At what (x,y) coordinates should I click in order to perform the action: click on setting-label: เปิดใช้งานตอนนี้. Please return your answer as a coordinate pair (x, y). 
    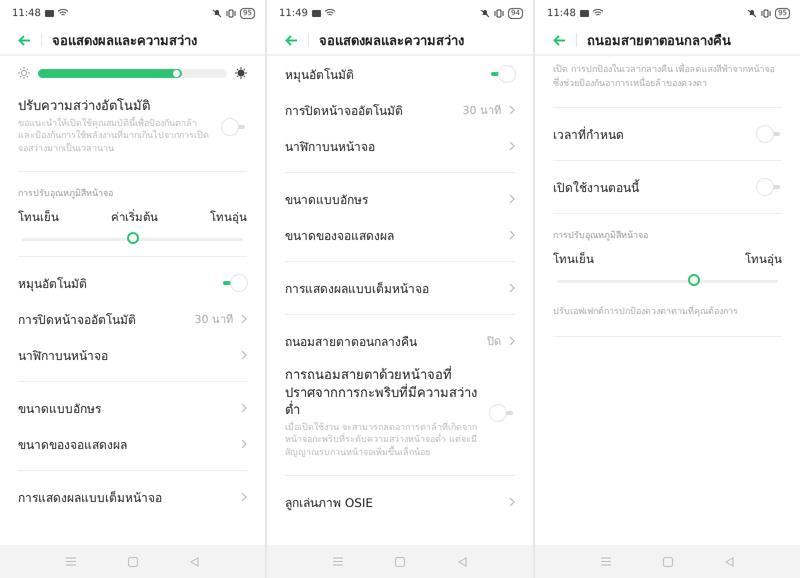
    Looking at the image, I should click on (596, 187).